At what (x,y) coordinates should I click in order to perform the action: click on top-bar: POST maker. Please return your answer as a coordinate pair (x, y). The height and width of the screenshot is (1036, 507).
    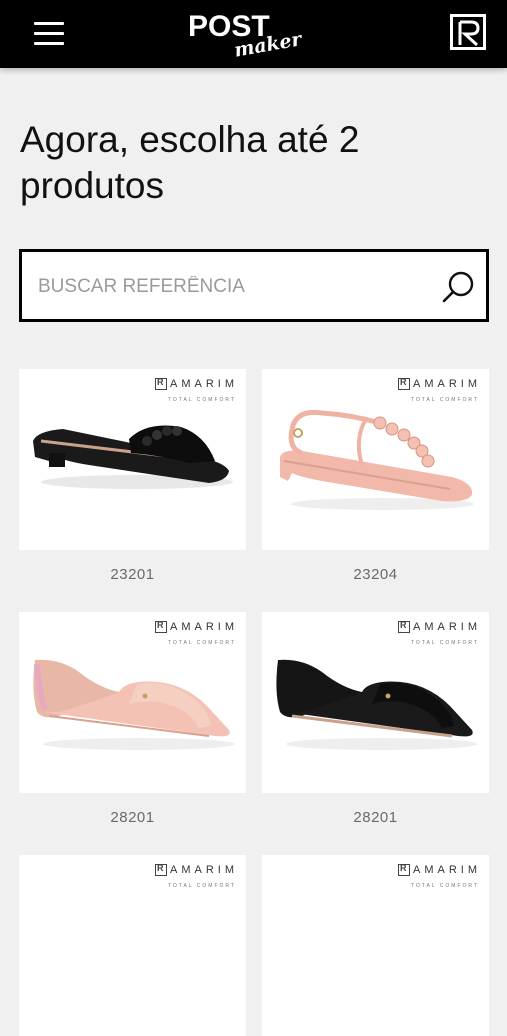
    Looking at the image, I should click on (253, 34).